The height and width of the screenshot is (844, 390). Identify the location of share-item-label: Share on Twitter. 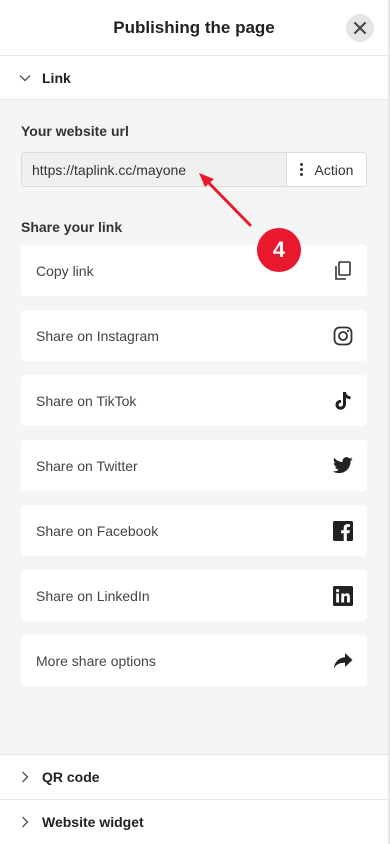
(87, 465).